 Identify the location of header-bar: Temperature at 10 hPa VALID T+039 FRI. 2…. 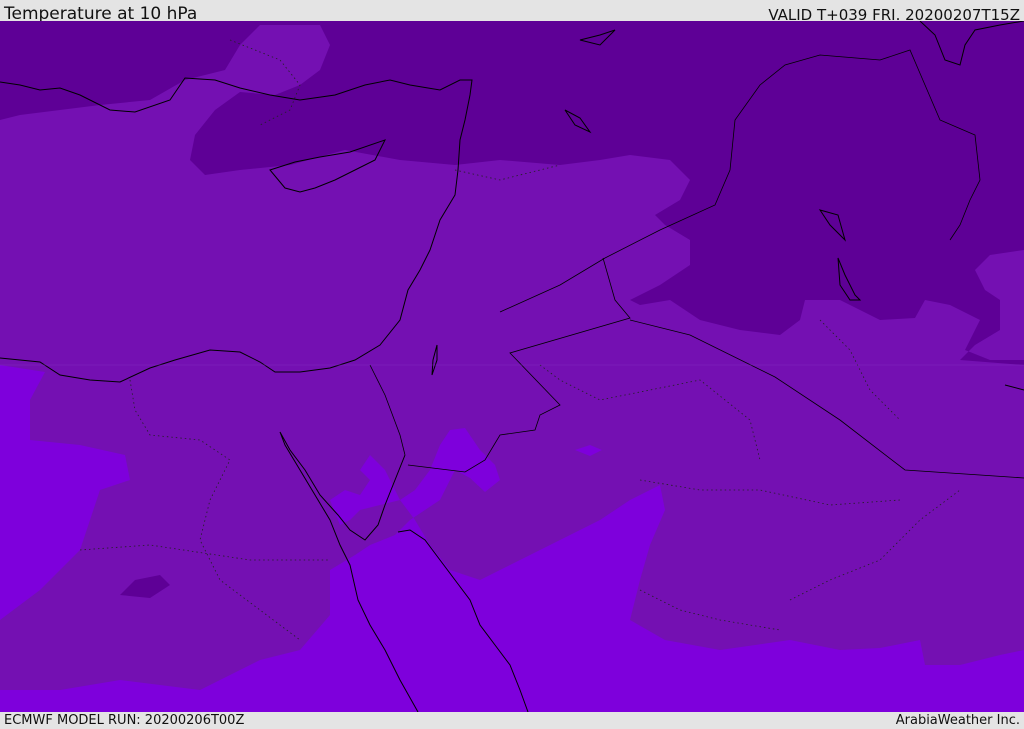
(512, 12).